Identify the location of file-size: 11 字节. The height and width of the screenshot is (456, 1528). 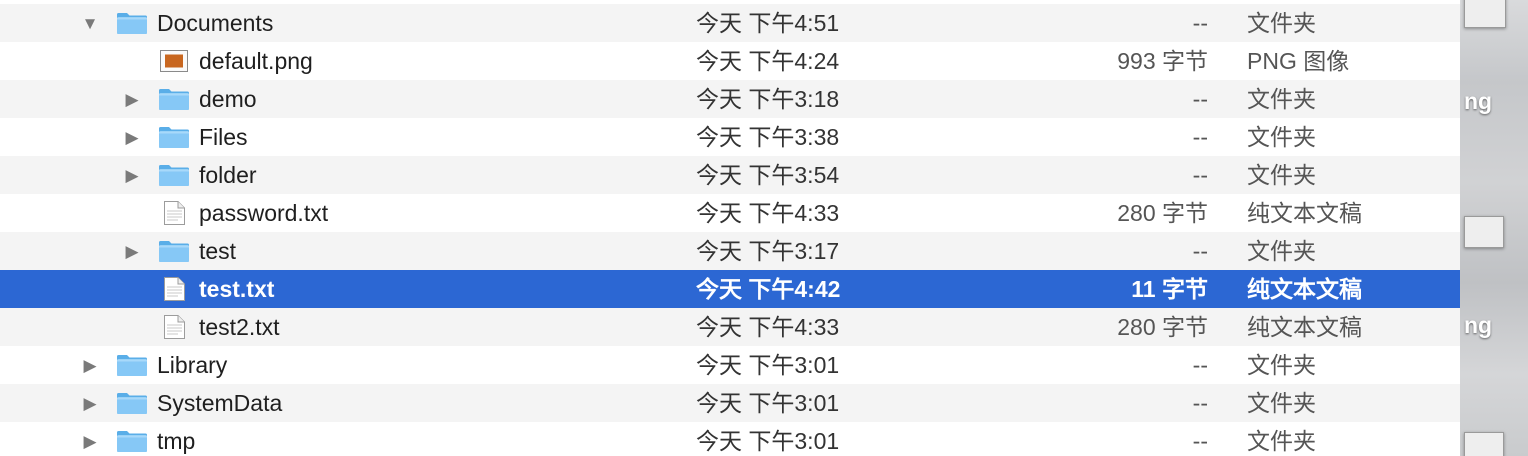
(1169, 289).